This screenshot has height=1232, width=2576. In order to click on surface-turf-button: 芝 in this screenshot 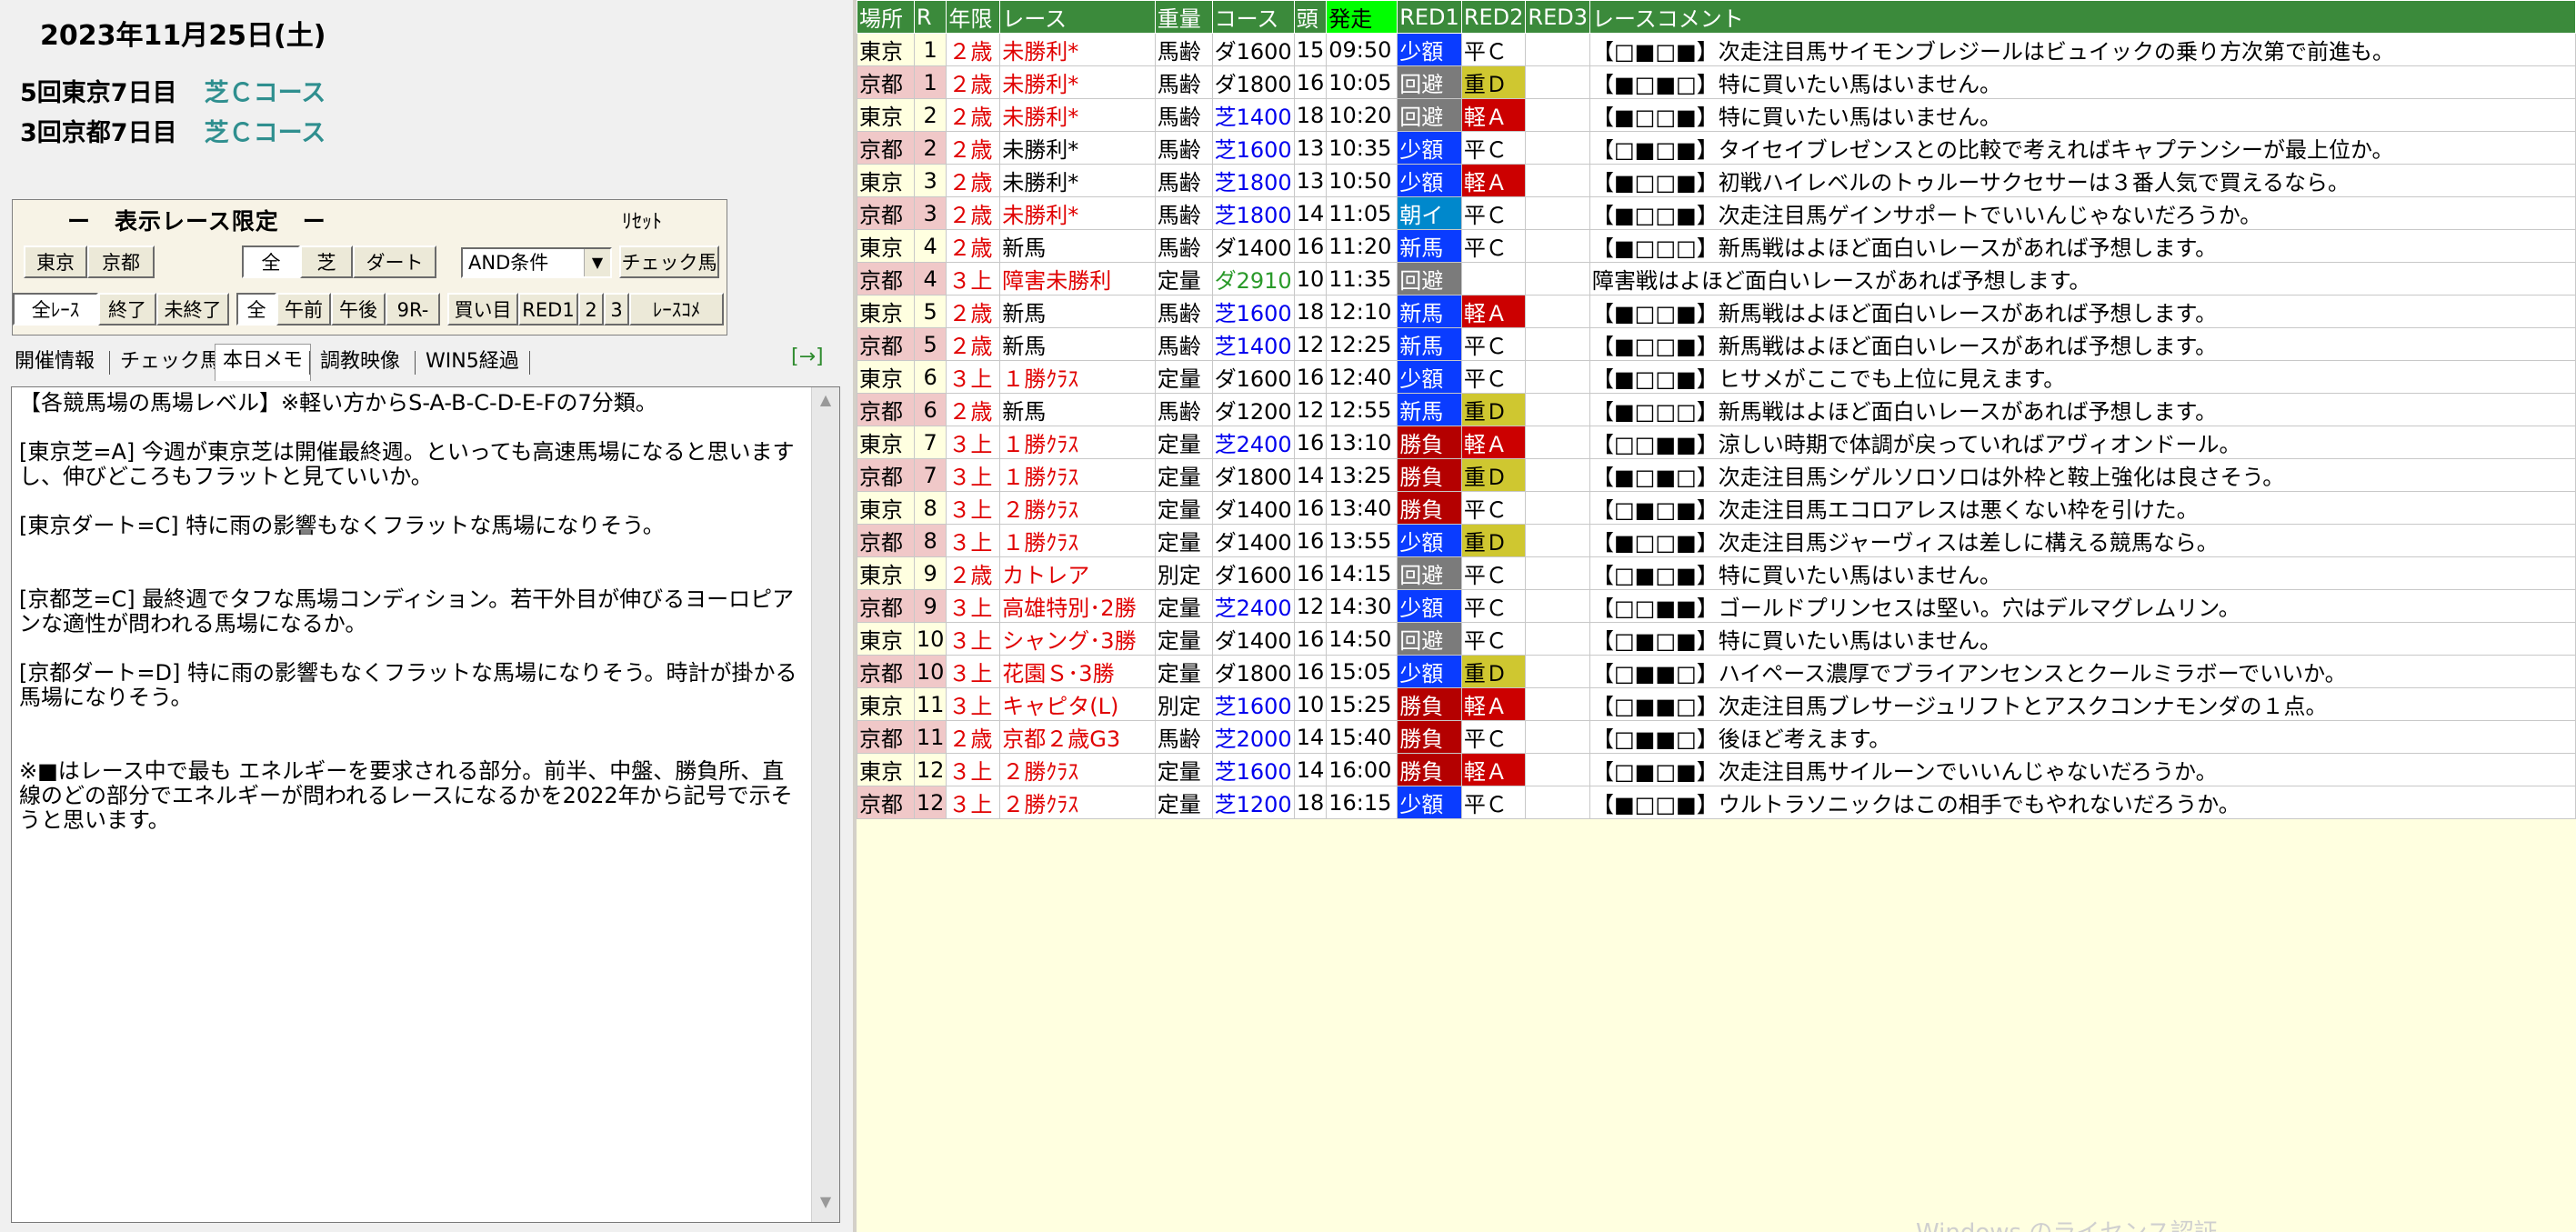, I will do `click(326, 262)`.